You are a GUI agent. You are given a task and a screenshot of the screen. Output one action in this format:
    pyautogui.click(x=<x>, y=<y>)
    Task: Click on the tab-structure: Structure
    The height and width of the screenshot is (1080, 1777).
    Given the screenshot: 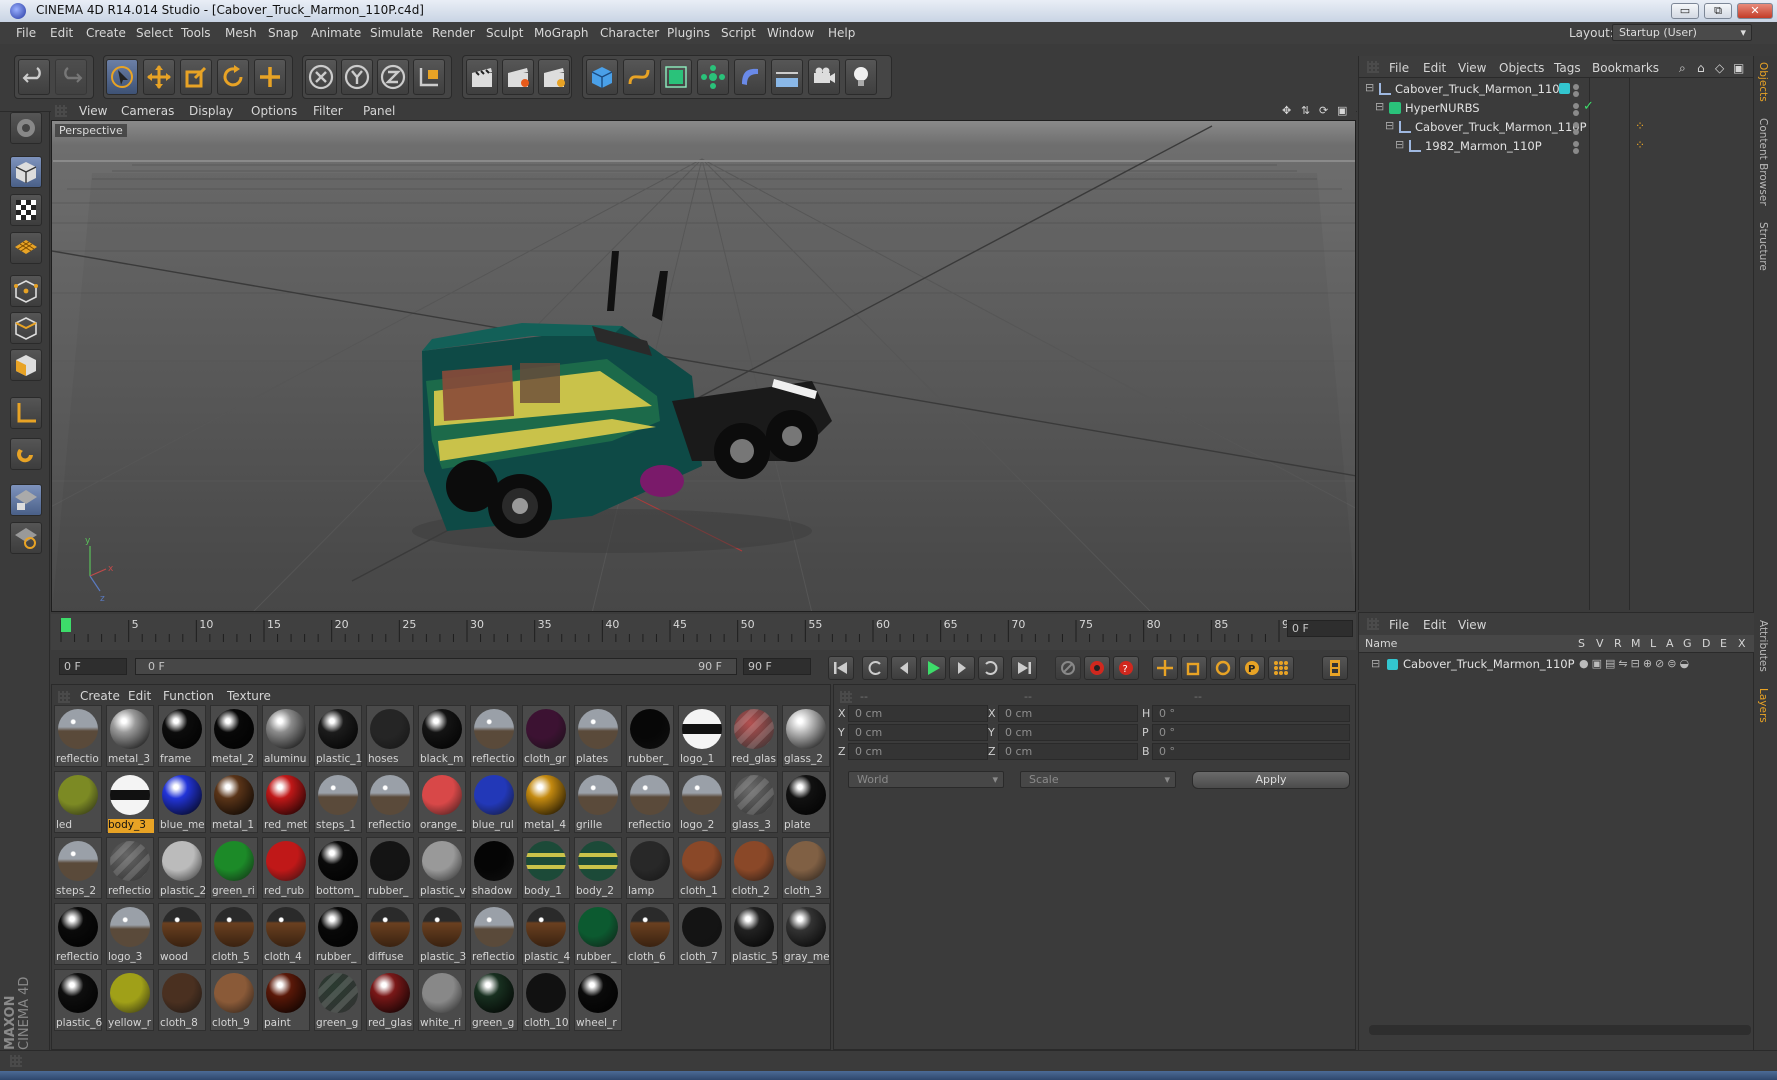 What is the action you would take?
    pyautogui.click(x=1763, y=246)
    